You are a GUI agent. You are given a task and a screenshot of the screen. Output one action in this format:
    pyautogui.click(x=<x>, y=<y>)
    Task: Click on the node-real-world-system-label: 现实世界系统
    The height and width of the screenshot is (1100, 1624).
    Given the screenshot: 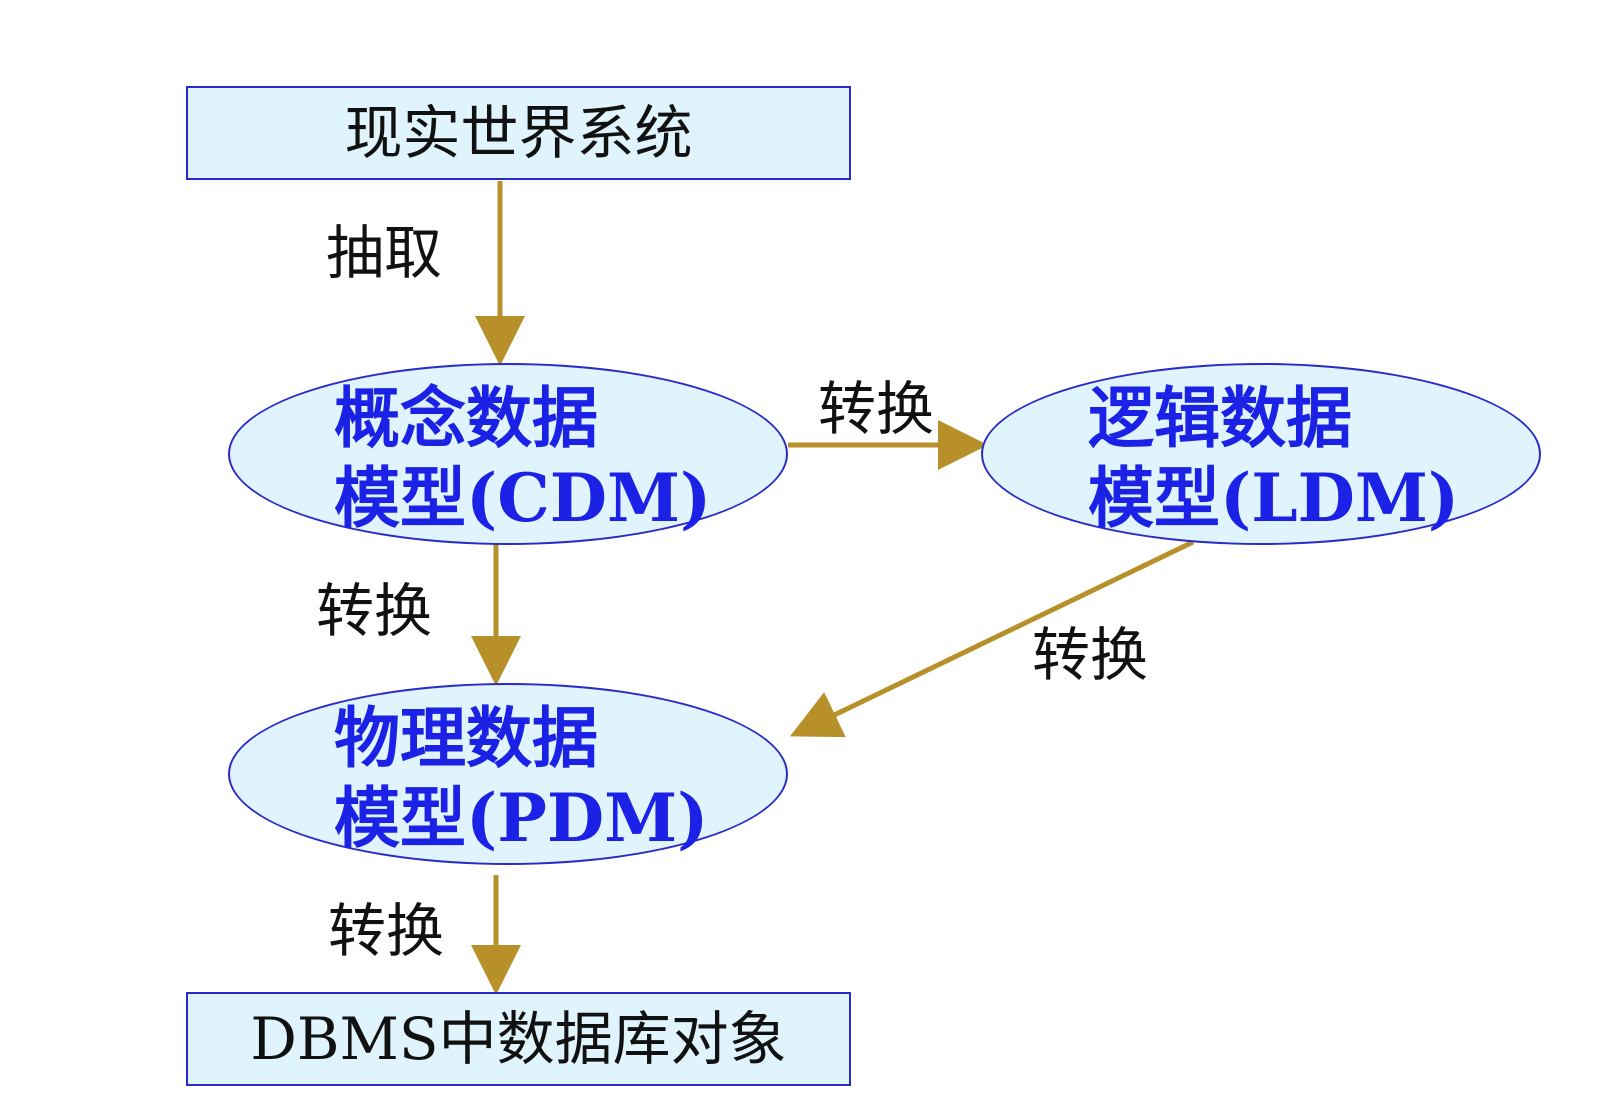 What is the action you would take?
    pyautogui.click(x=518, y=133)
    